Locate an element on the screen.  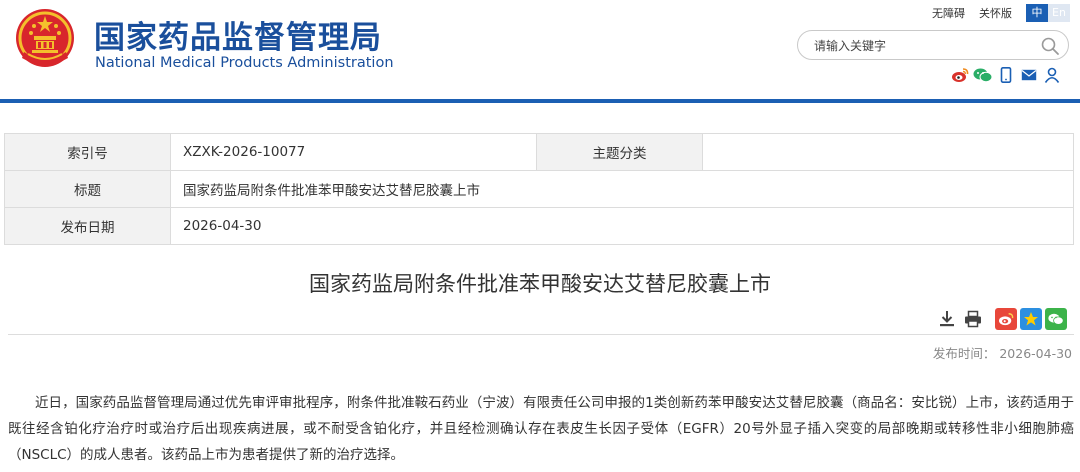
index-label: 索引号 is located at coordinates (87, 152).